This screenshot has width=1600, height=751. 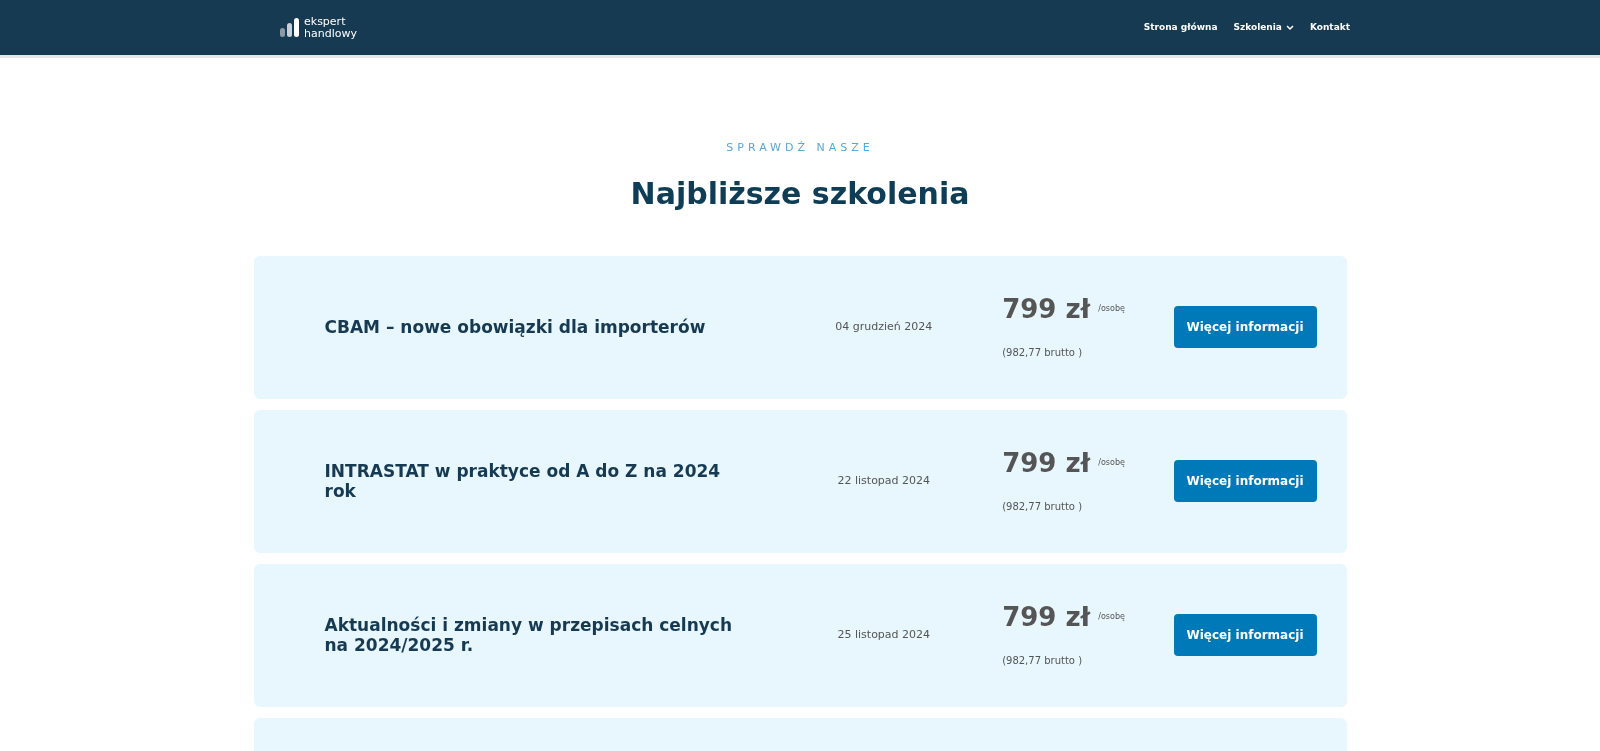 I want to click on logo: ekspert handlowy, so click(x=318, y=27).